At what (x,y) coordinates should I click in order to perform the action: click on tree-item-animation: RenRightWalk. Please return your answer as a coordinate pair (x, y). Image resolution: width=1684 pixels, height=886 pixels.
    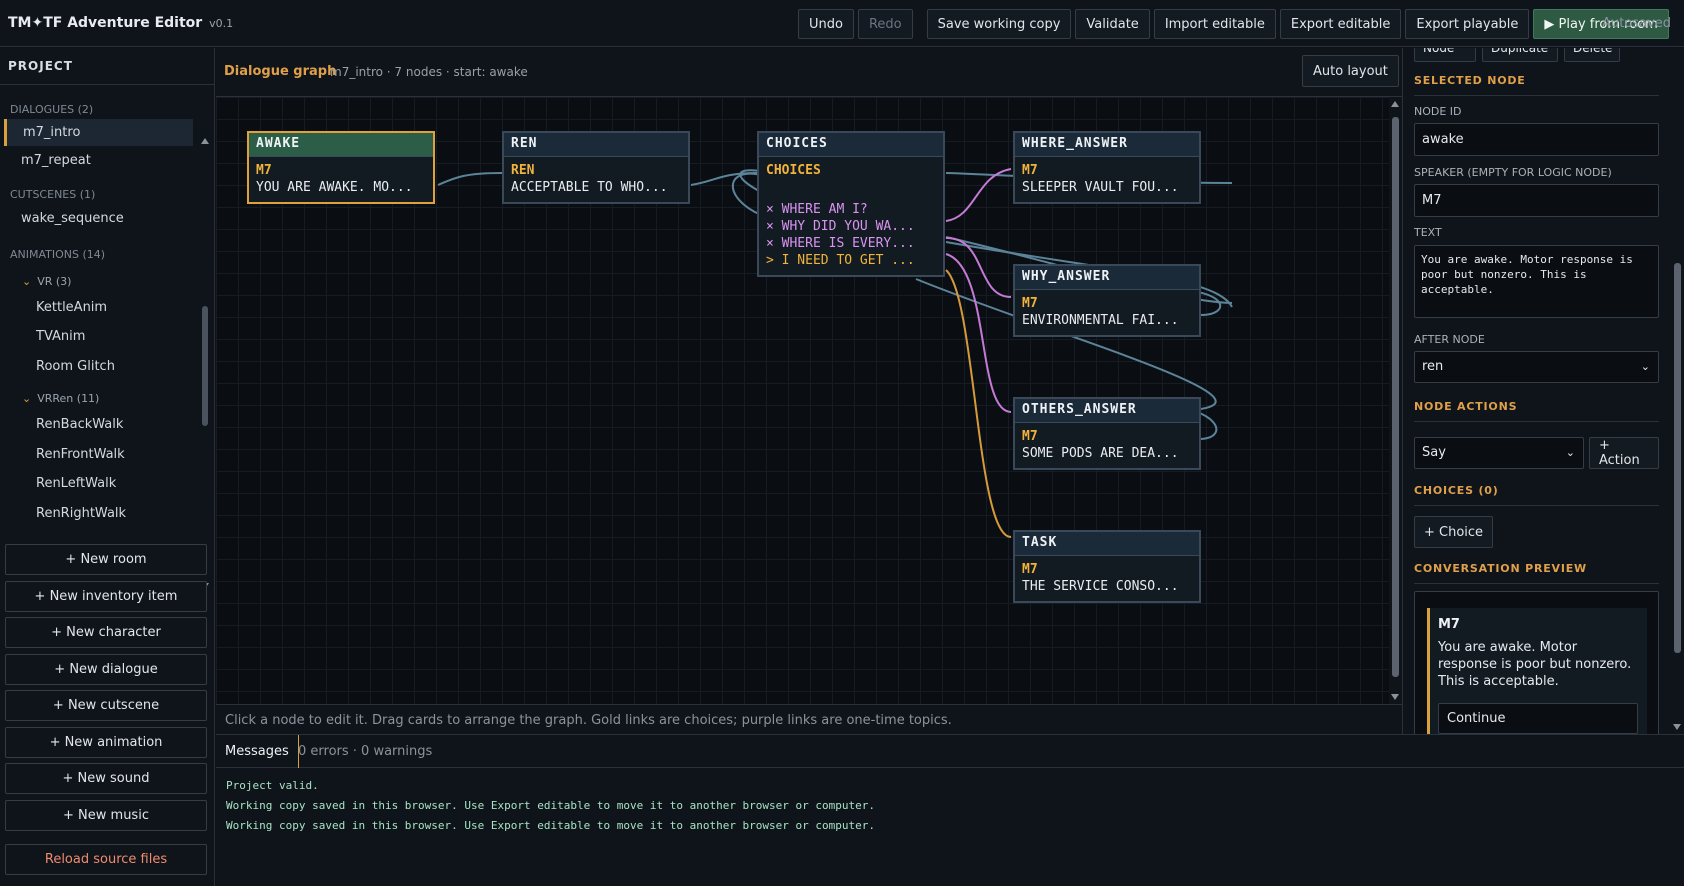
    Looking at the image, I should click on (81, 513).